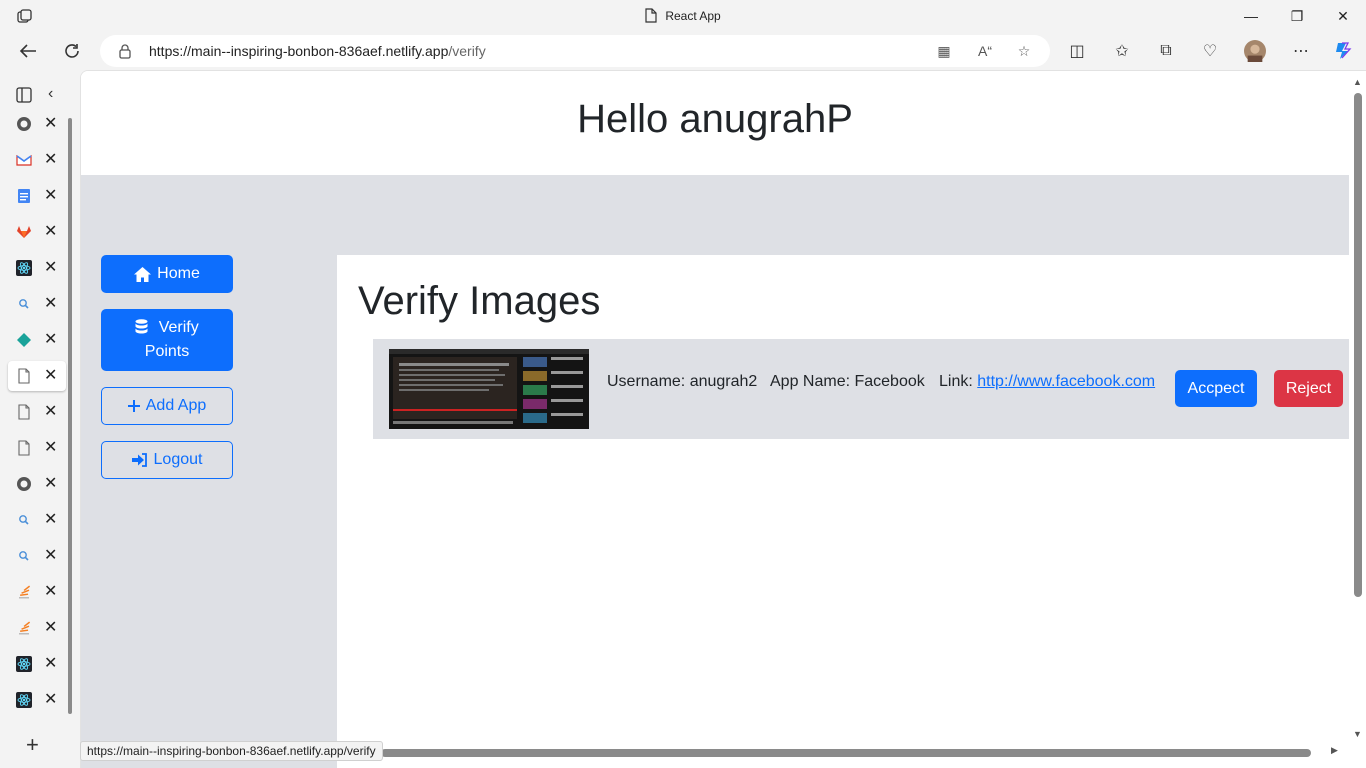  What do you see at coordinates (846, 753) in the screenshot?
I see `horizontal-scroll-thumb` at bounding box center [846, 753].